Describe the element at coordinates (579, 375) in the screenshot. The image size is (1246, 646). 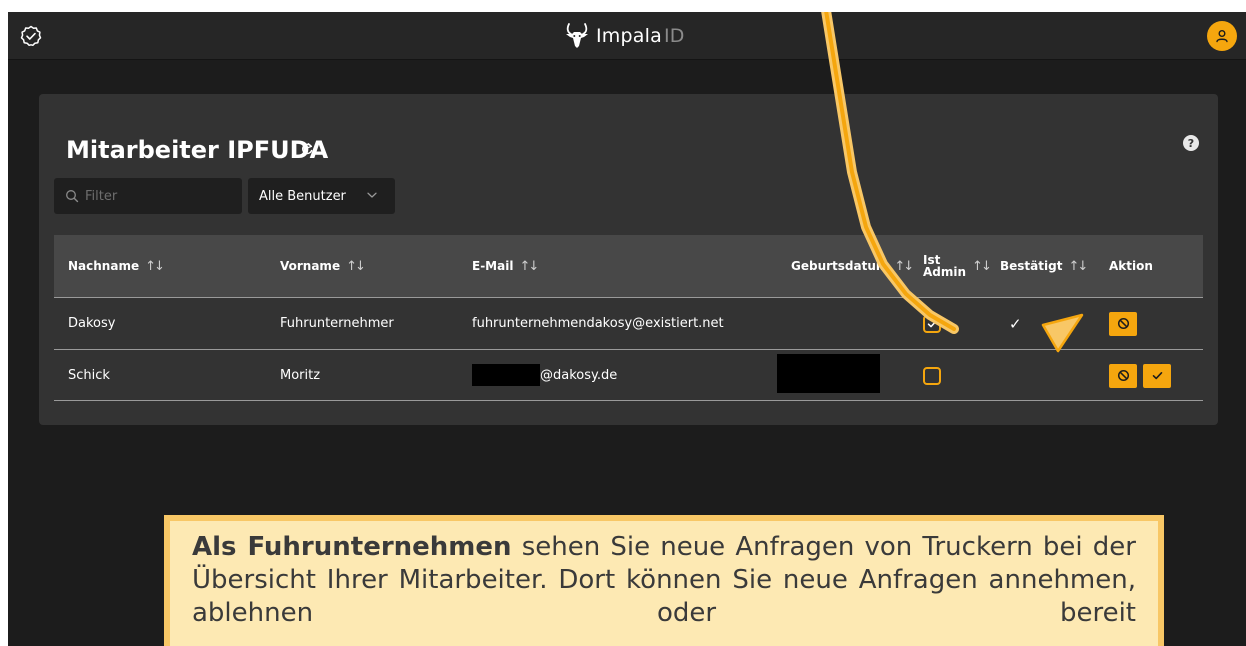
I see `cell-email: @dakosy.de` at that location.